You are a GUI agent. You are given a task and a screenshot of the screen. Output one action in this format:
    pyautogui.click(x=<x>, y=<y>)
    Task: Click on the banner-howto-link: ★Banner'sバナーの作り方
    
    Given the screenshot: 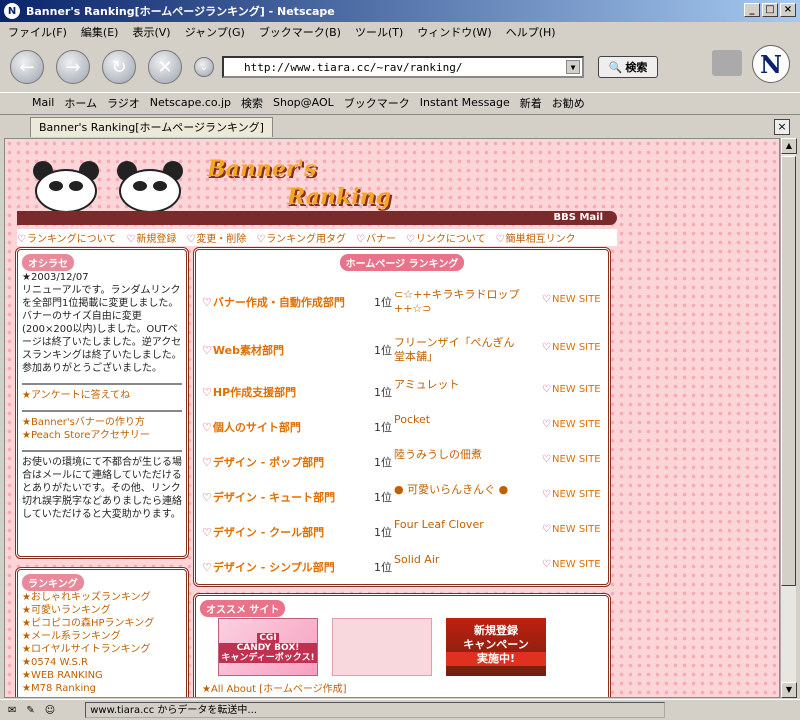 What is the action you would take?
    pyautogui.click(x=102, y=422)
    